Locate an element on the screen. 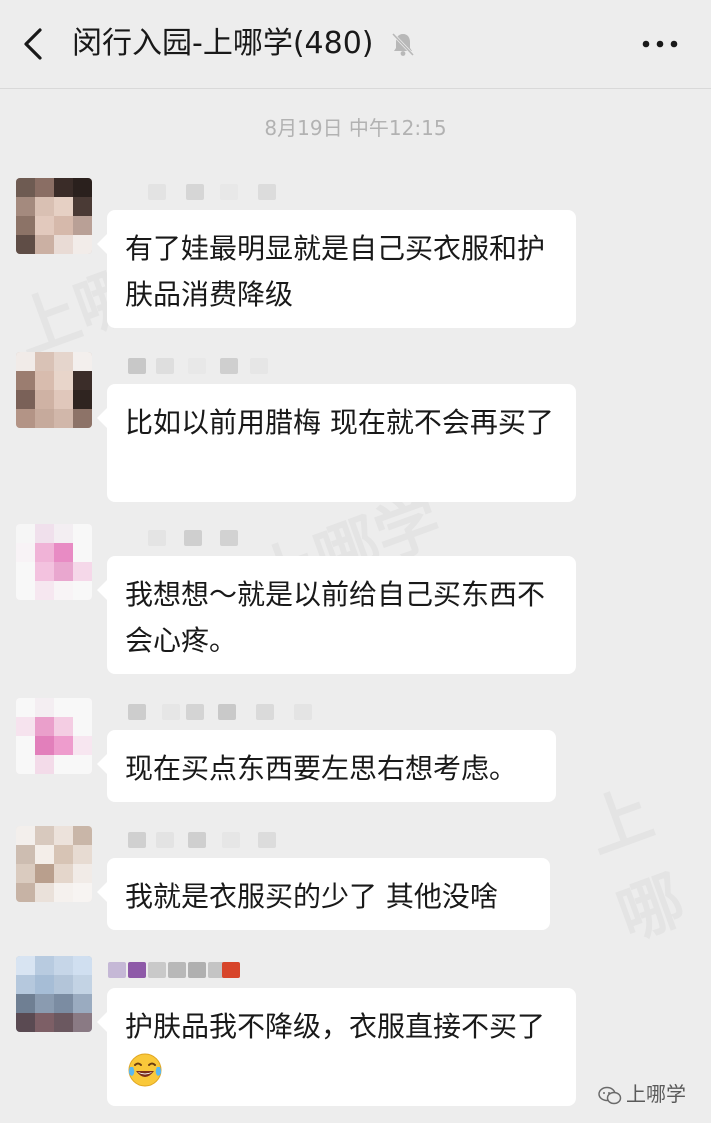 Image resolution: width=711 pixels, height=1123 pixels. message-timestamp: 8月19日 中午12:15 is located at coordinates (355, 128).